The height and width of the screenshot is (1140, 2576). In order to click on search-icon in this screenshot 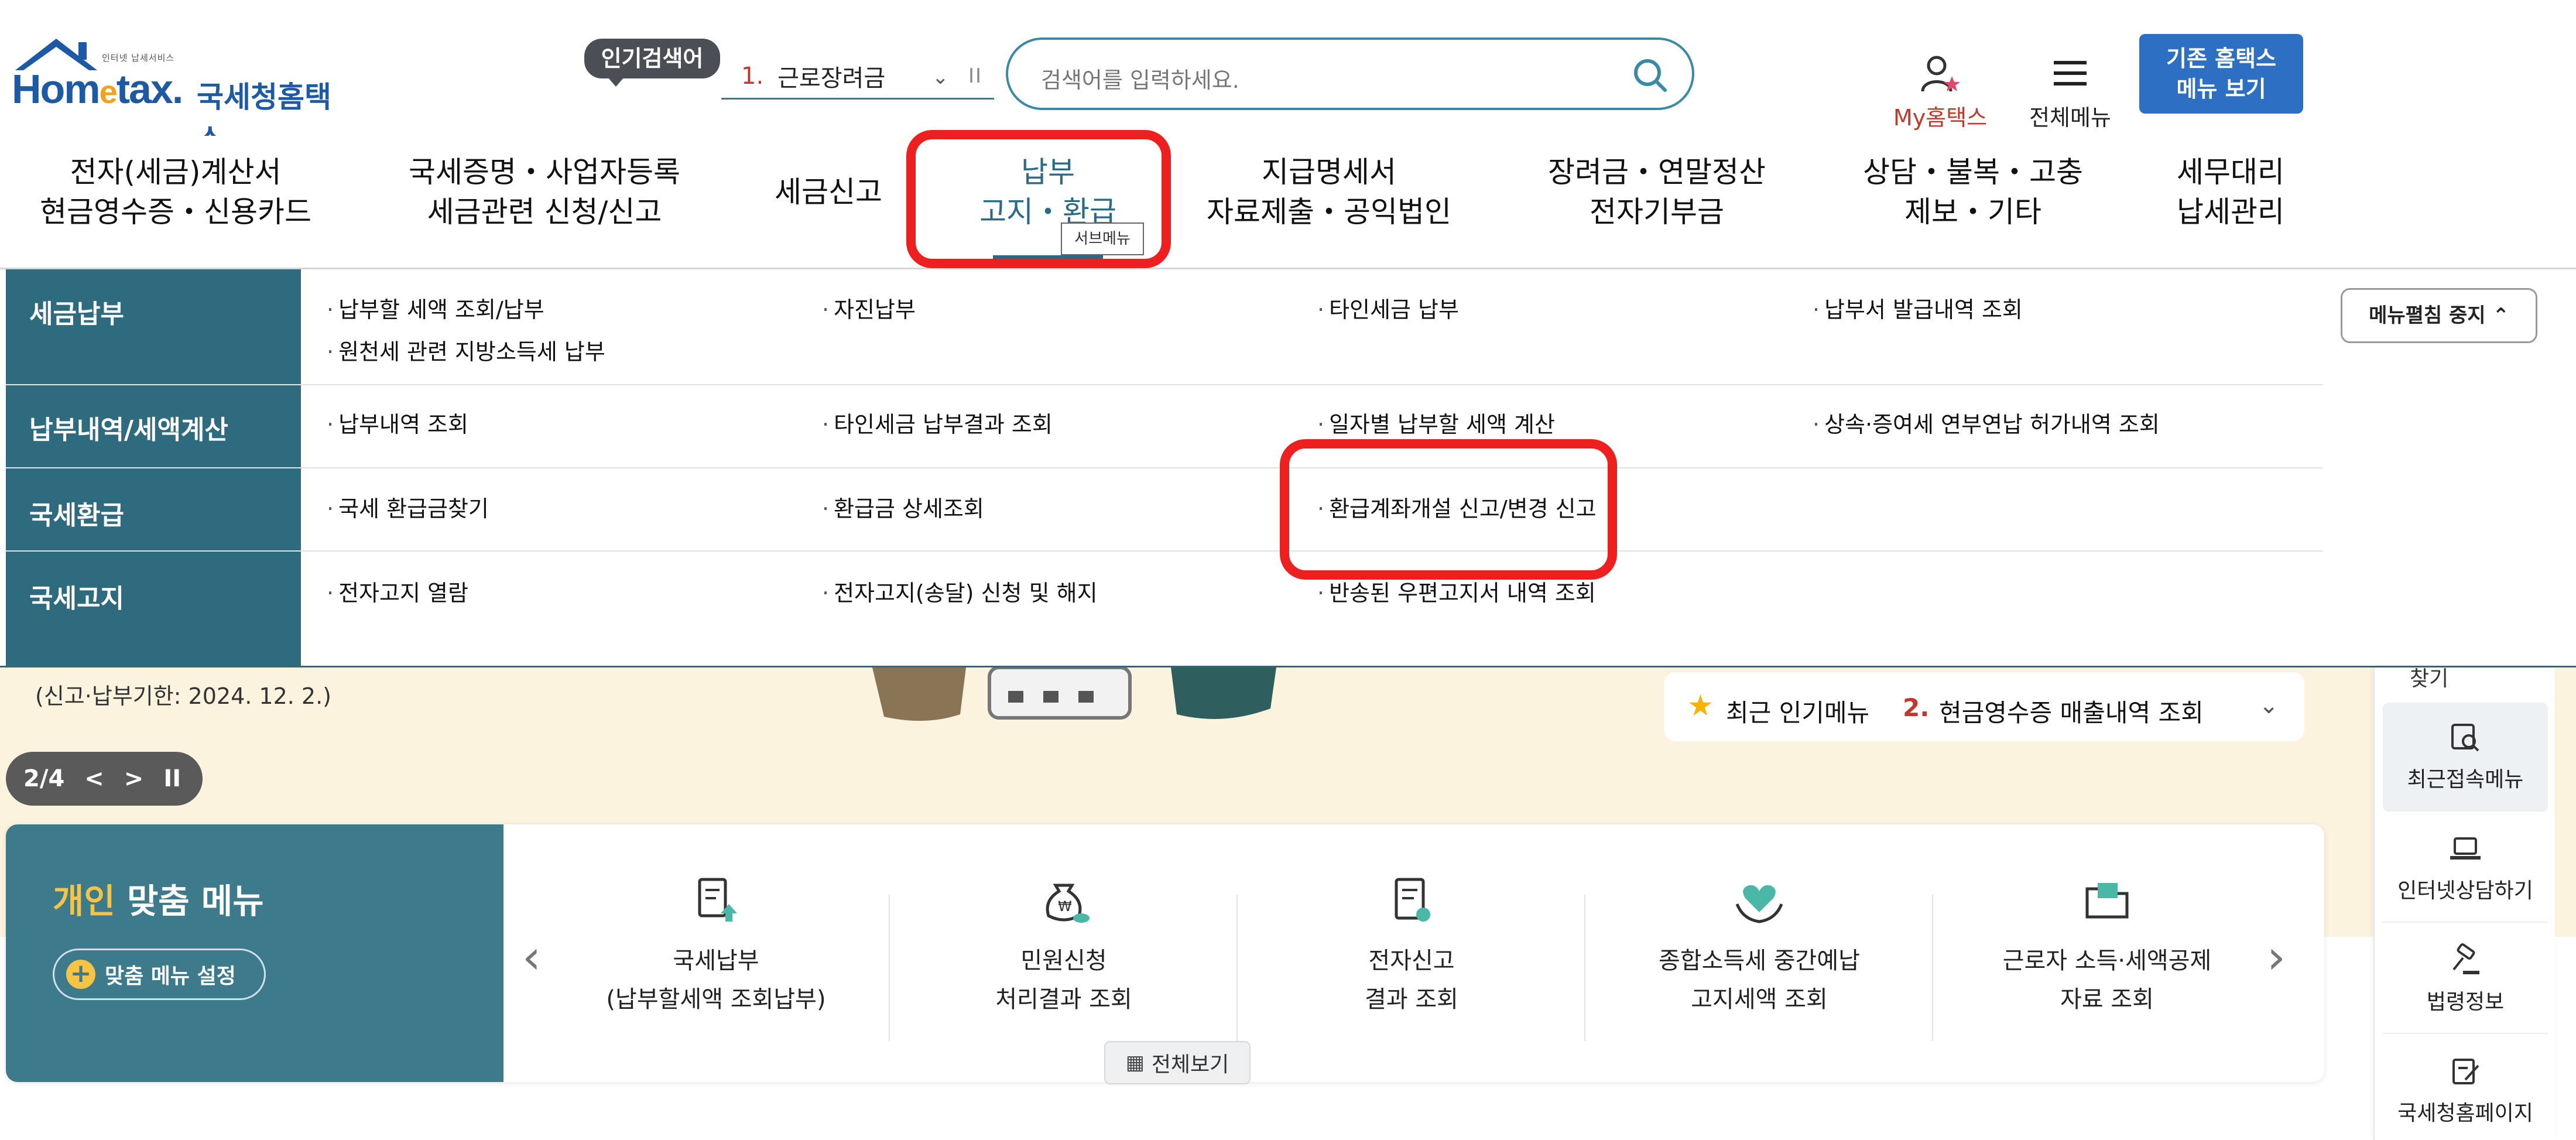, I will do `click(1650, 75)`.